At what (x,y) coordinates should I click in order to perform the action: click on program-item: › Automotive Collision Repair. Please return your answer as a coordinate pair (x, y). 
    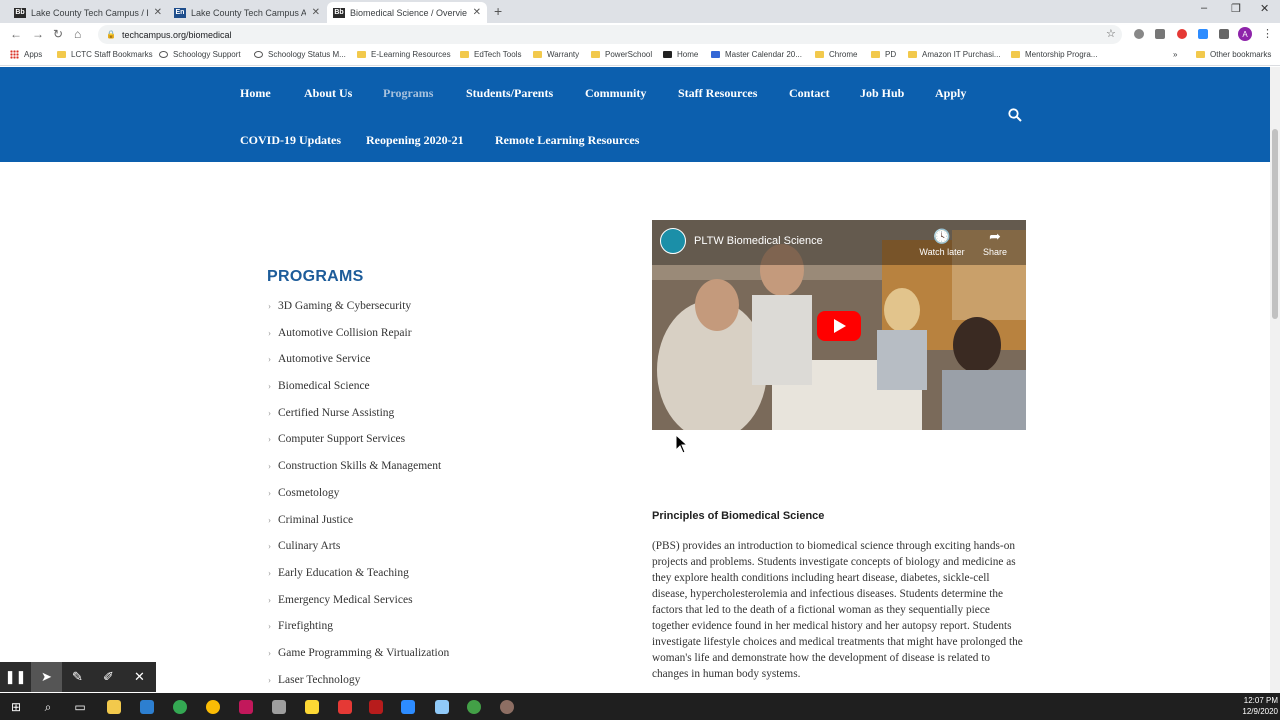
    Looking at the image, I should click on (358, 340).